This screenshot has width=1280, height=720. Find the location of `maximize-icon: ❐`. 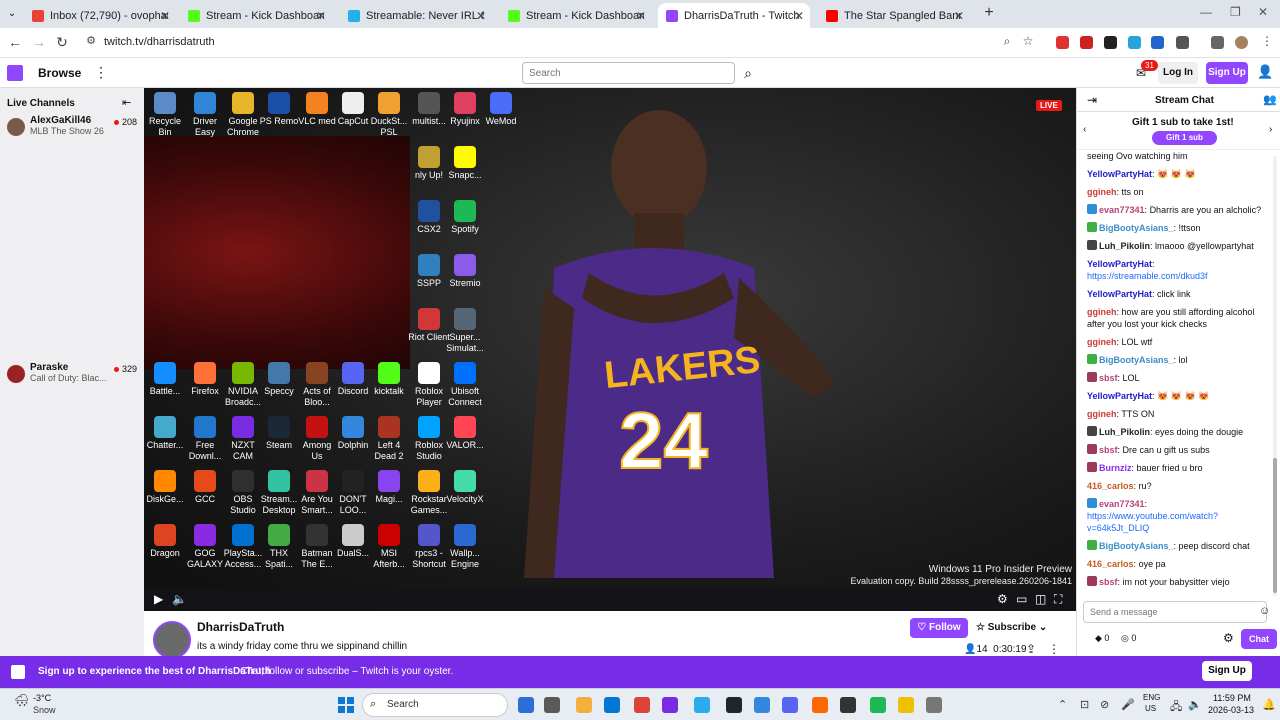

maximize-icon: ❐ is located at coordinates (1235, 12).